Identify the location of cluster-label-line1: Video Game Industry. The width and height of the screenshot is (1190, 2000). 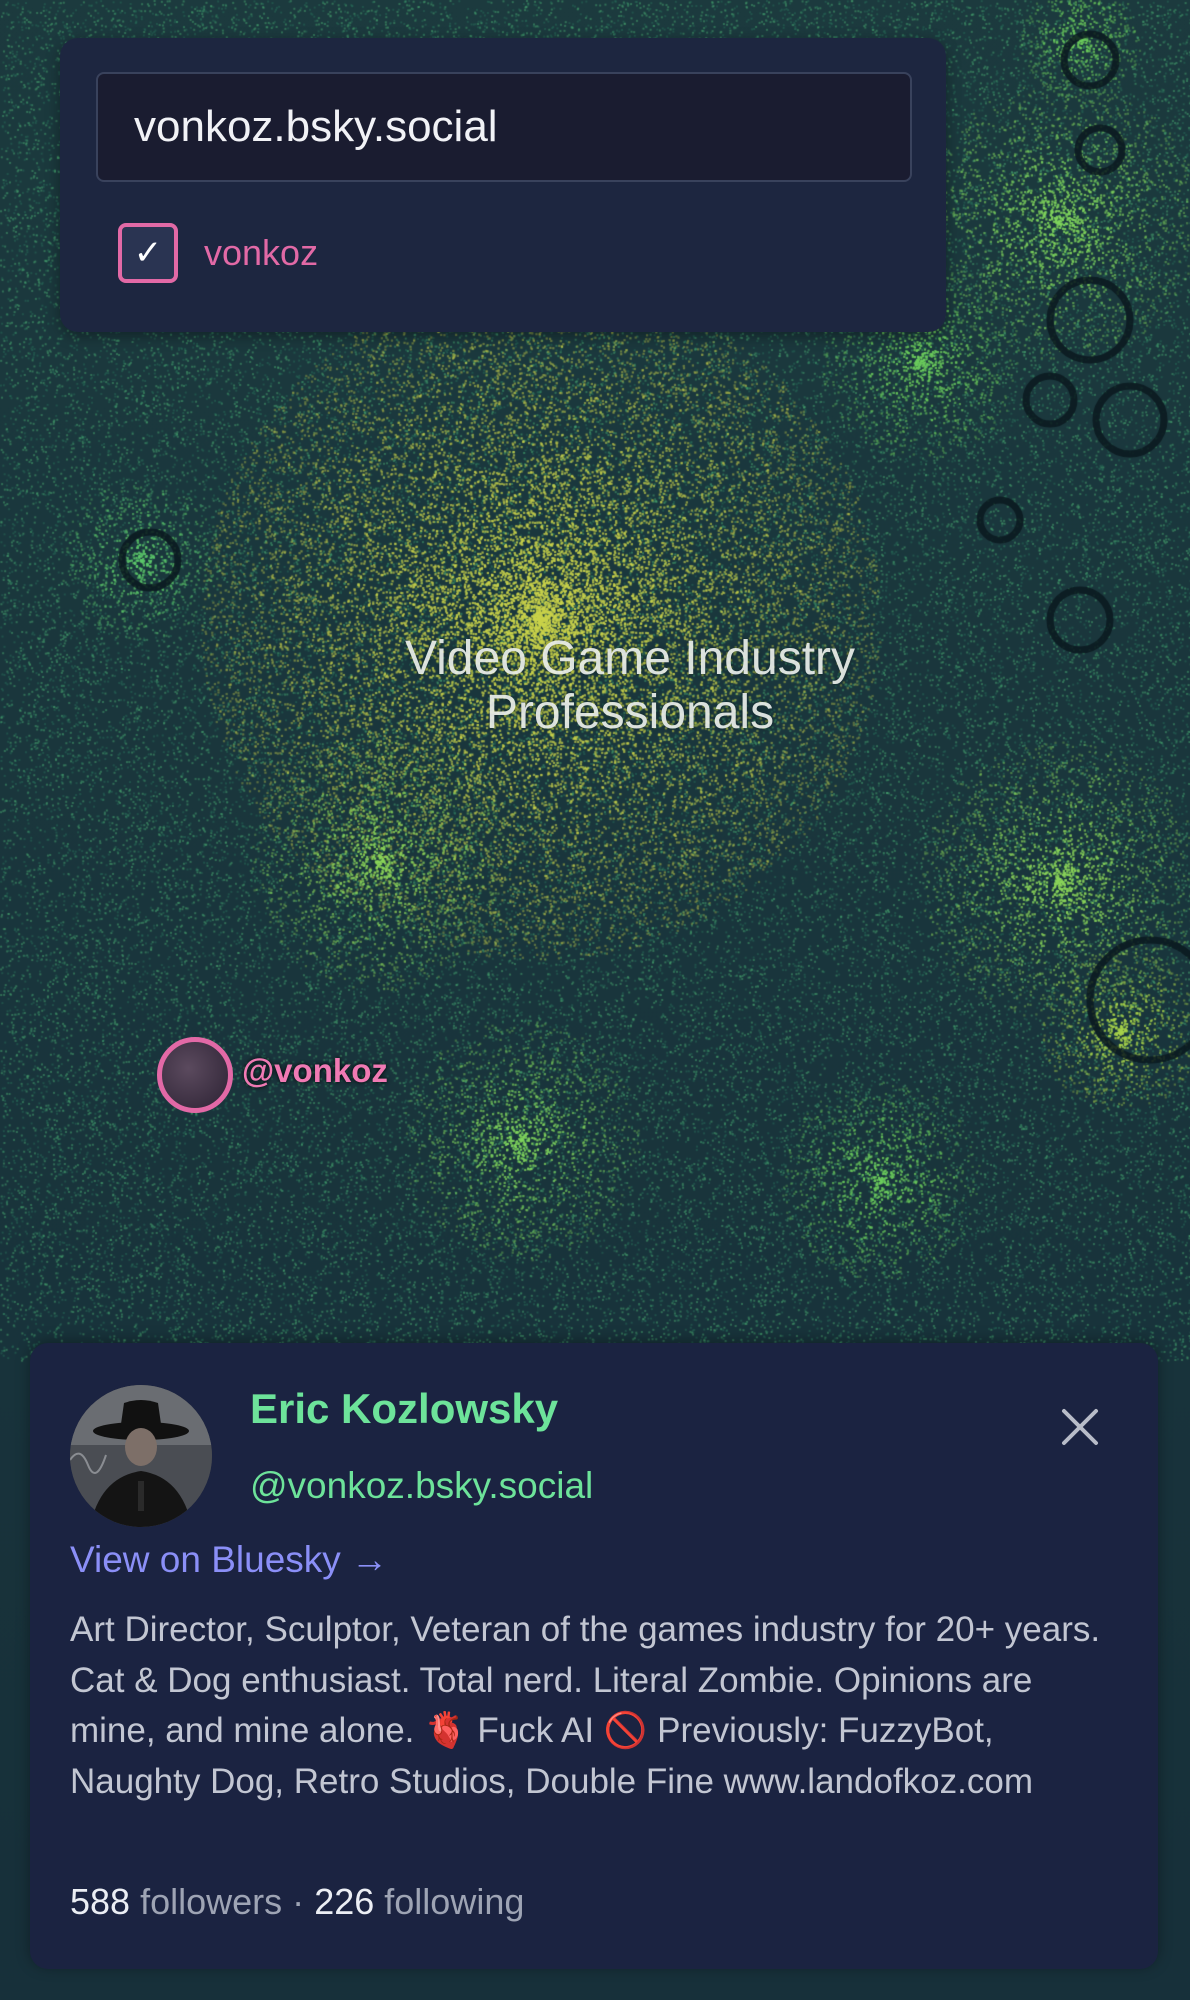
(630, 658).